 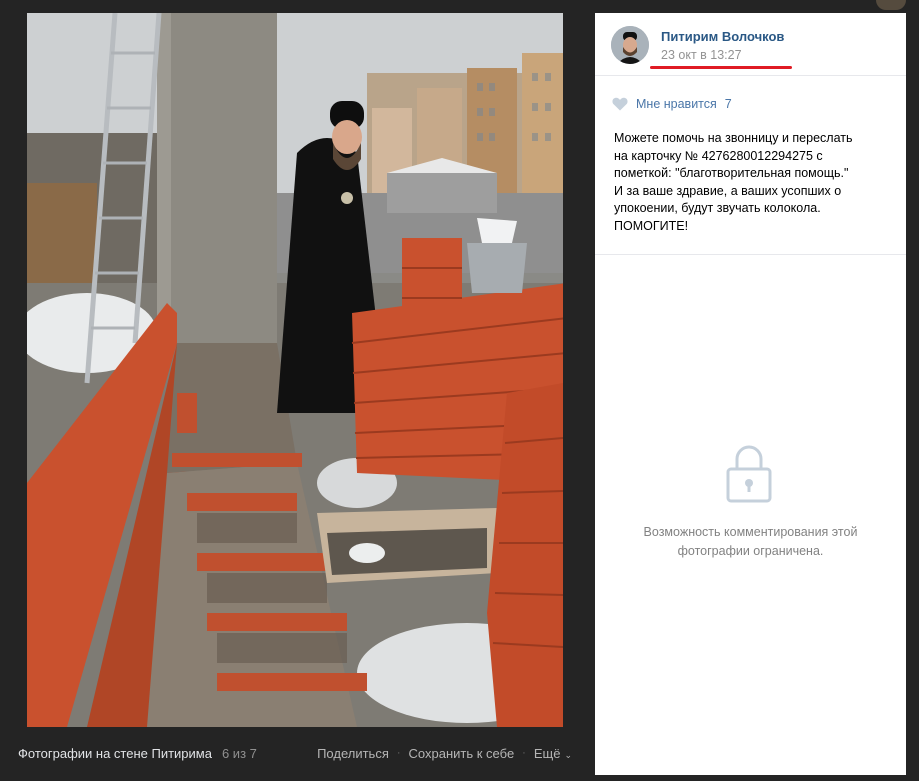 What do you see at coordinates (749, 473) in the screenshot?
I see `lock-icon` at bounding box center [749, 473].